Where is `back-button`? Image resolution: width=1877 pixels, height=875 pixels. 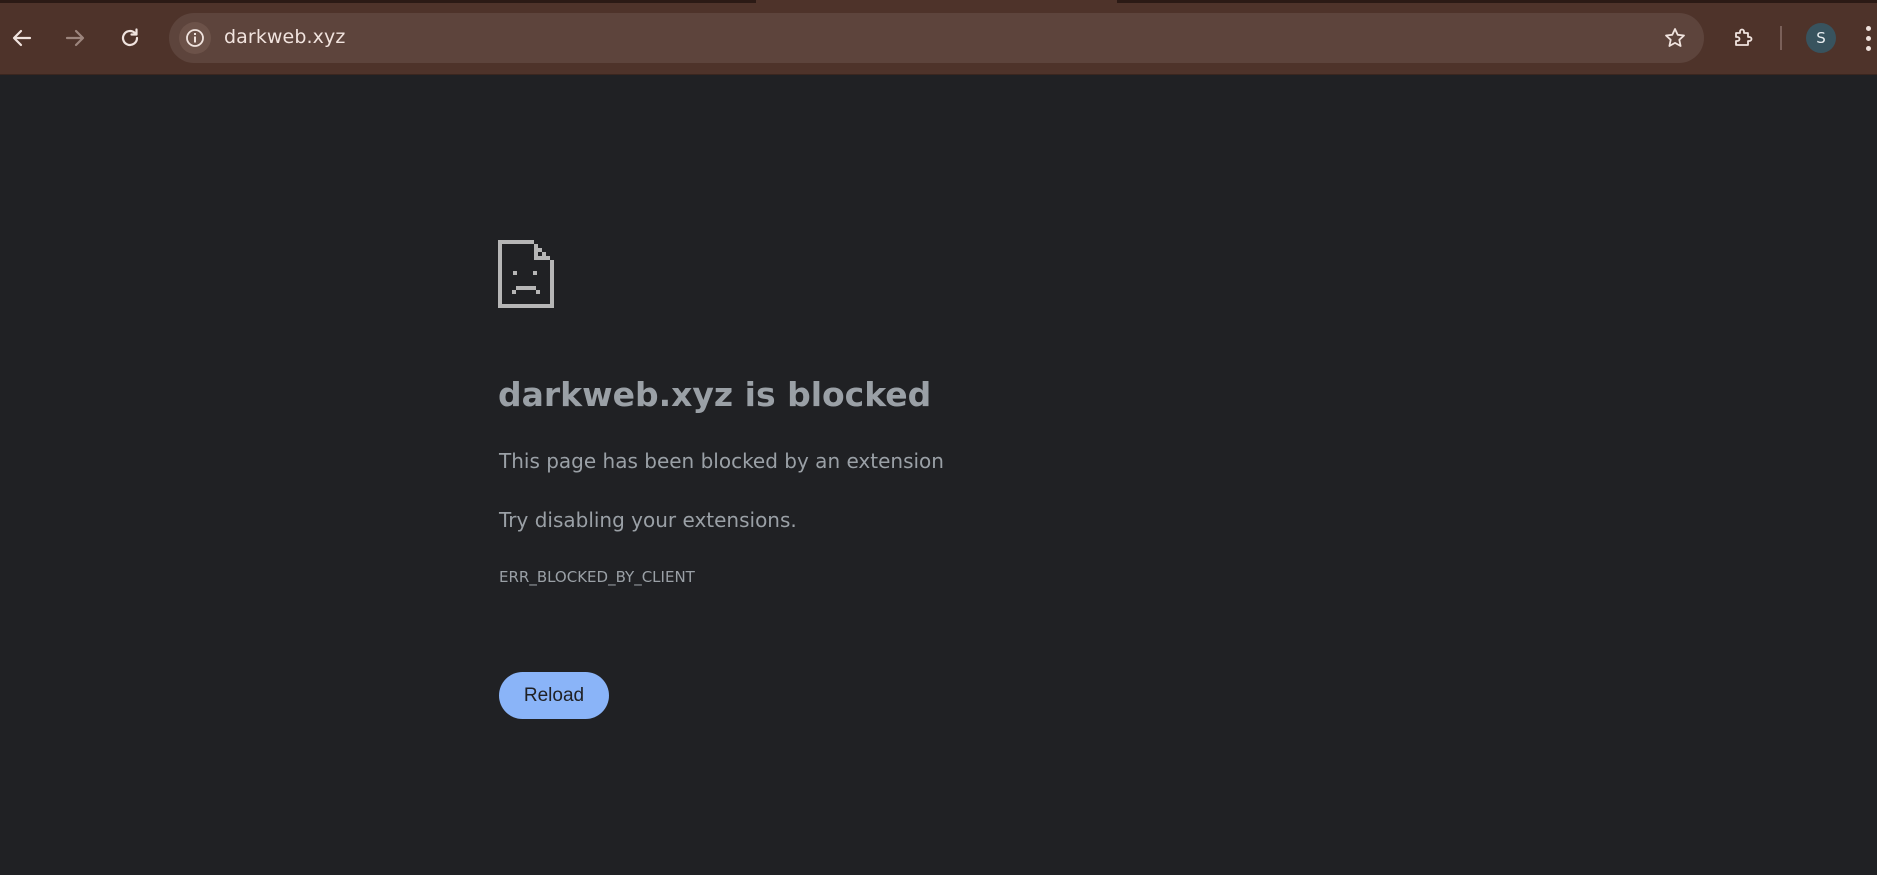
back-button is located at coordinates (22, 38).